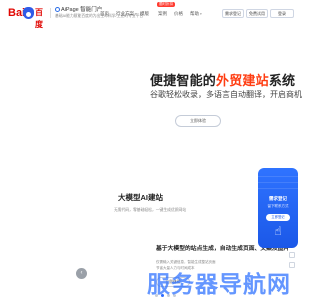 This screenshot has height=300, width=320. I want to click on site-watermark: 服务器导航网, so click(219, 284).